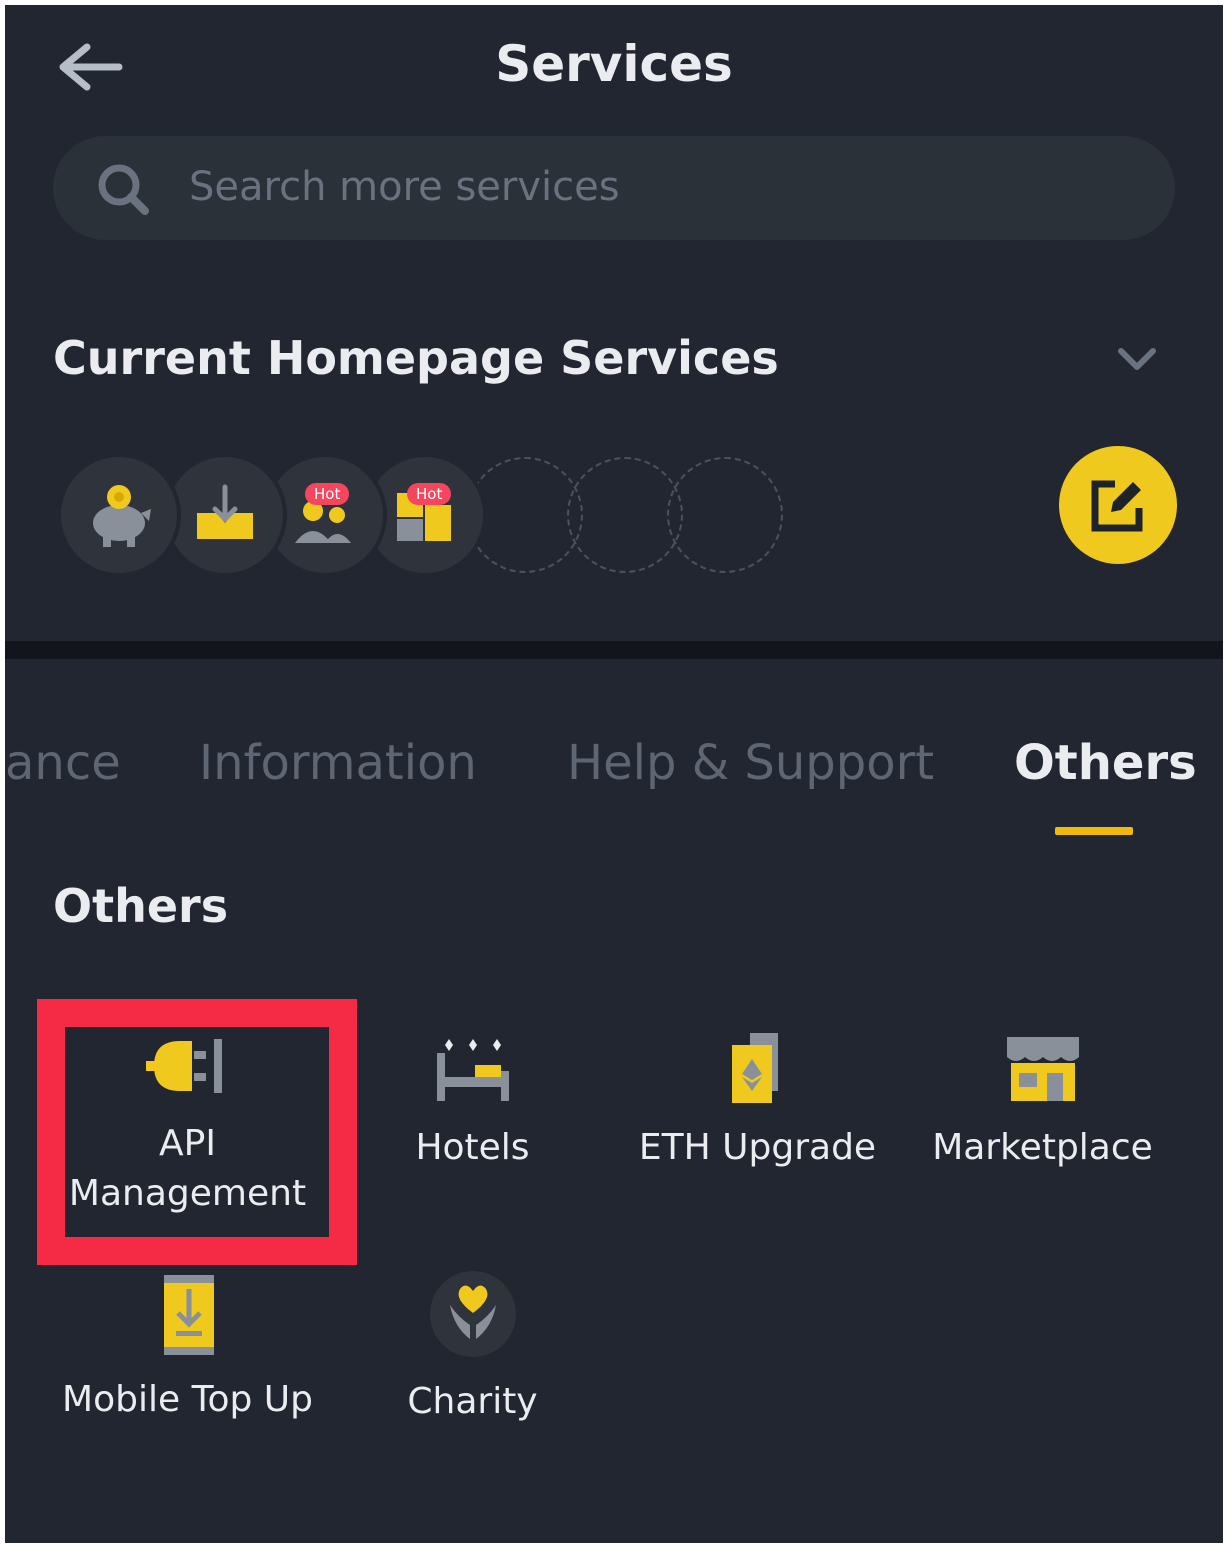 The image size is (1228, 1548). I want to click on edit-homepage-button, so click(1118, 505).